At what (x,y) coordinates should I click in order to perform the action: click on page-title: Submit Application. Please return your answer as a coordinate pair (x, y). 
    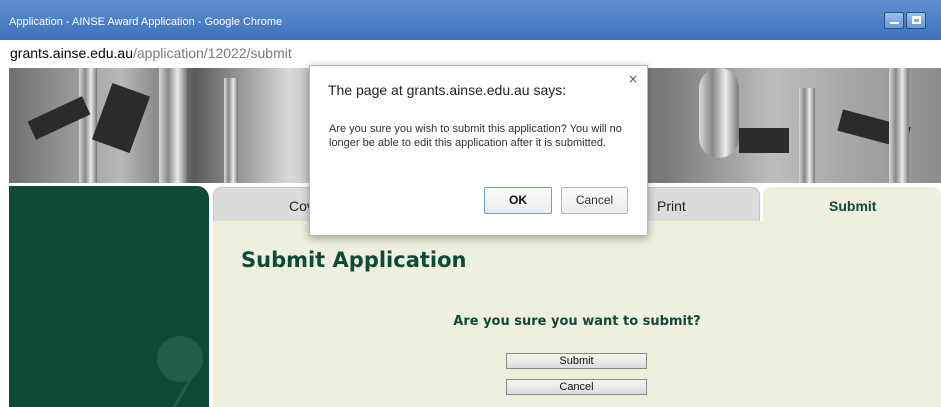
    Looking at the image, I should click on (354, 260).